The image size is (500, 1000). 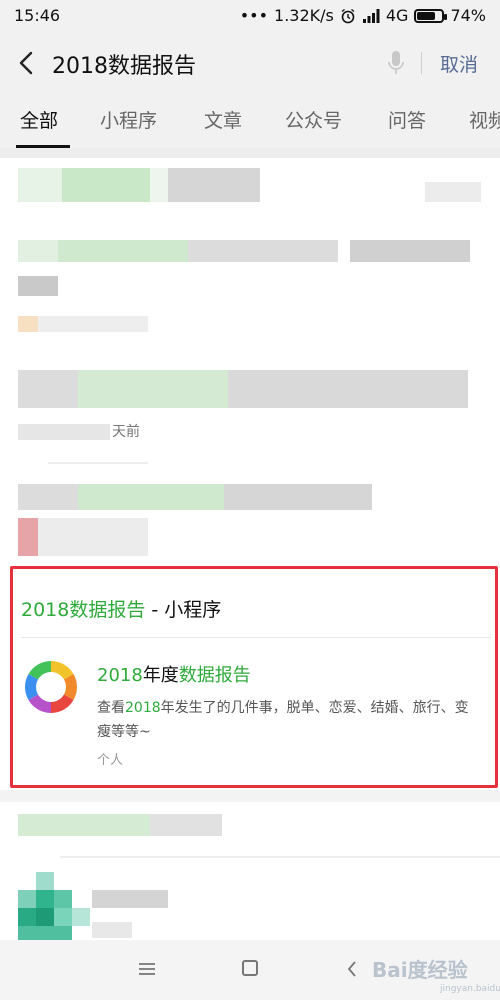 I want to click on app-logo-icon, so click(x=51, y=687).